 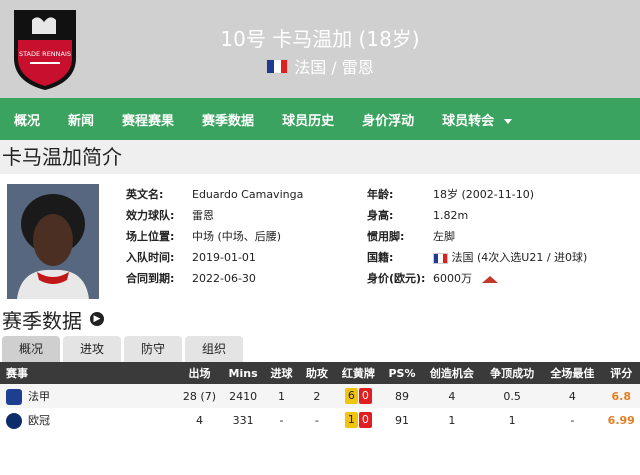 I want to click on col-competition: 赛事, so click(x=88, y=373).